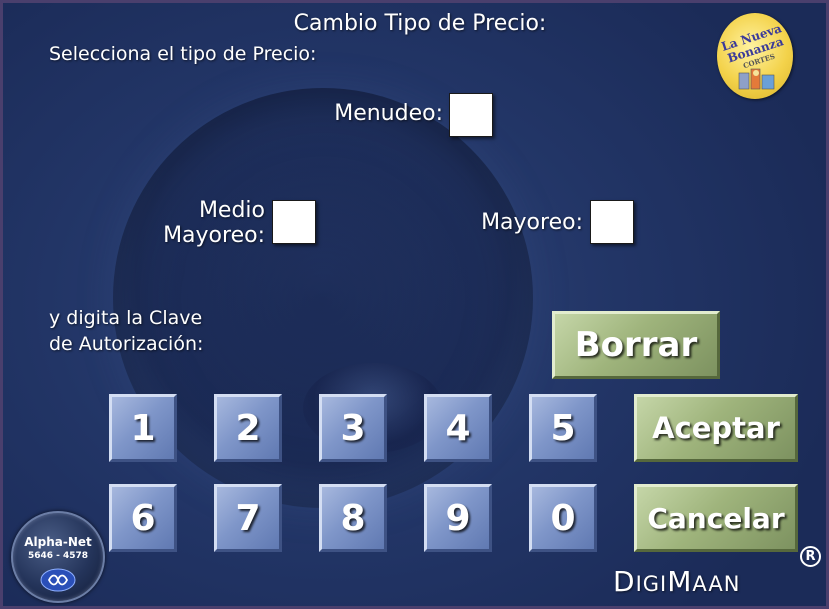 The image size is (829, 609). Describe the element at coordinates (353, 518) in the screenshot. I see `keypad-key-8: 8` at that location.